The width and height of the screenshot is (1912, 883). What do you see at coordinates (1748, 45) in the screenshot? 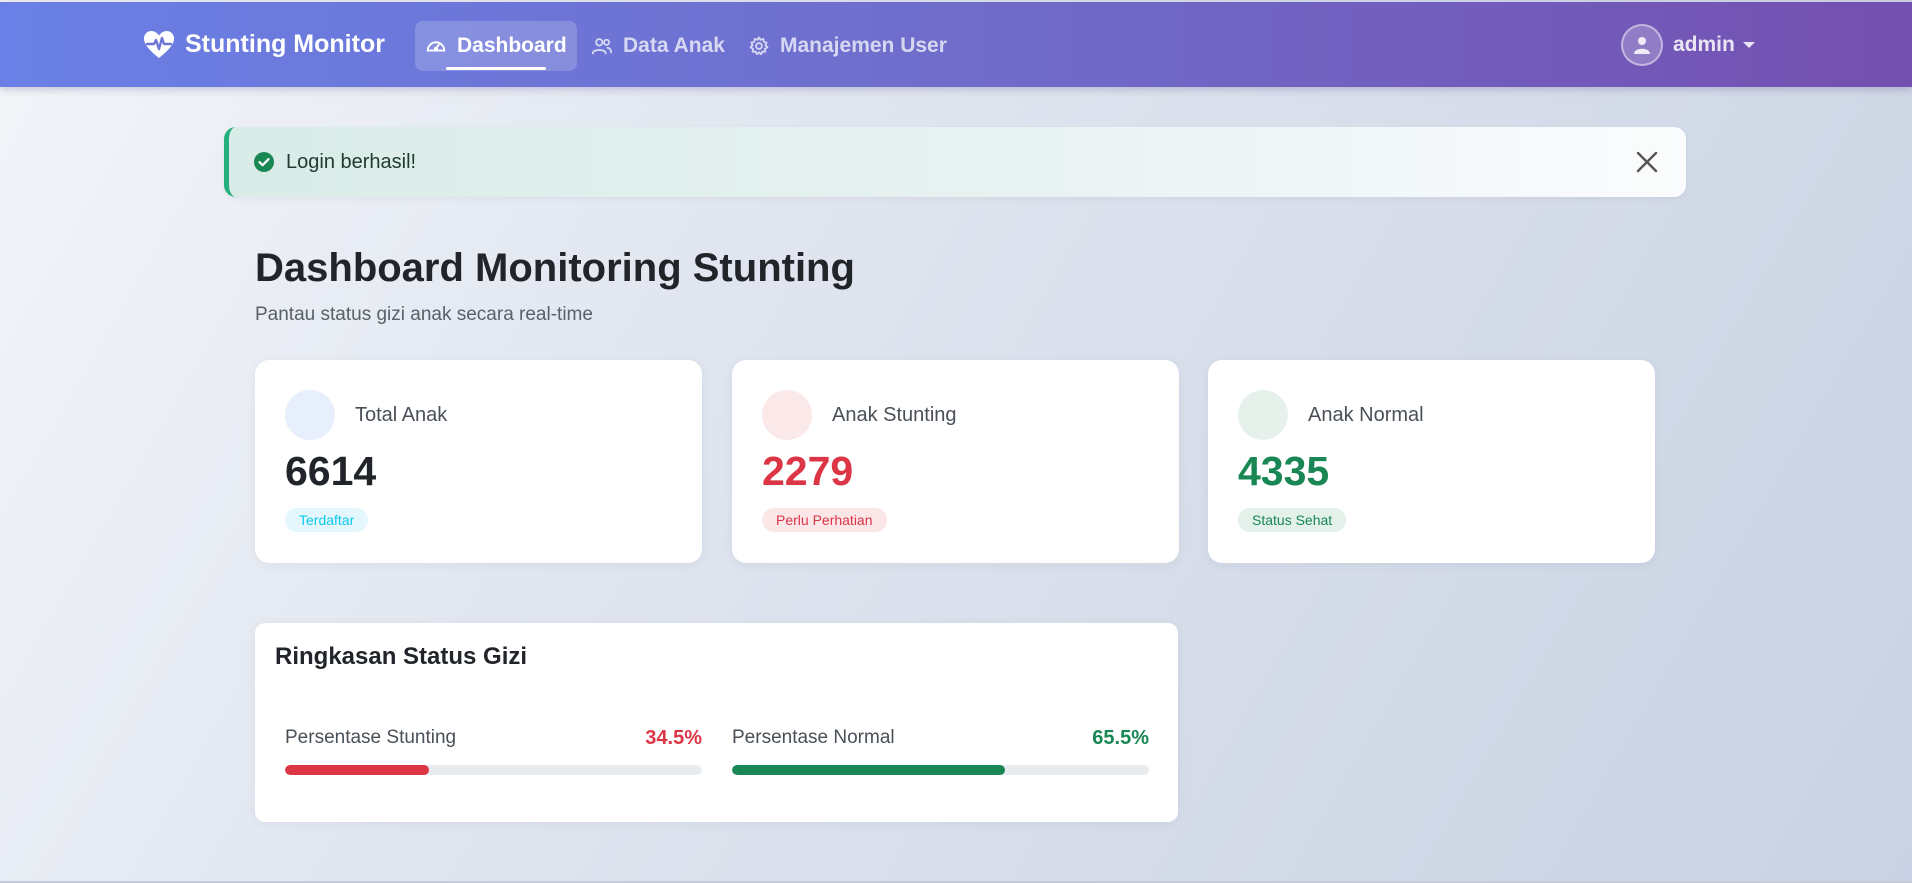
I see `caret-down-icon` at bounding box center [1748, 45].